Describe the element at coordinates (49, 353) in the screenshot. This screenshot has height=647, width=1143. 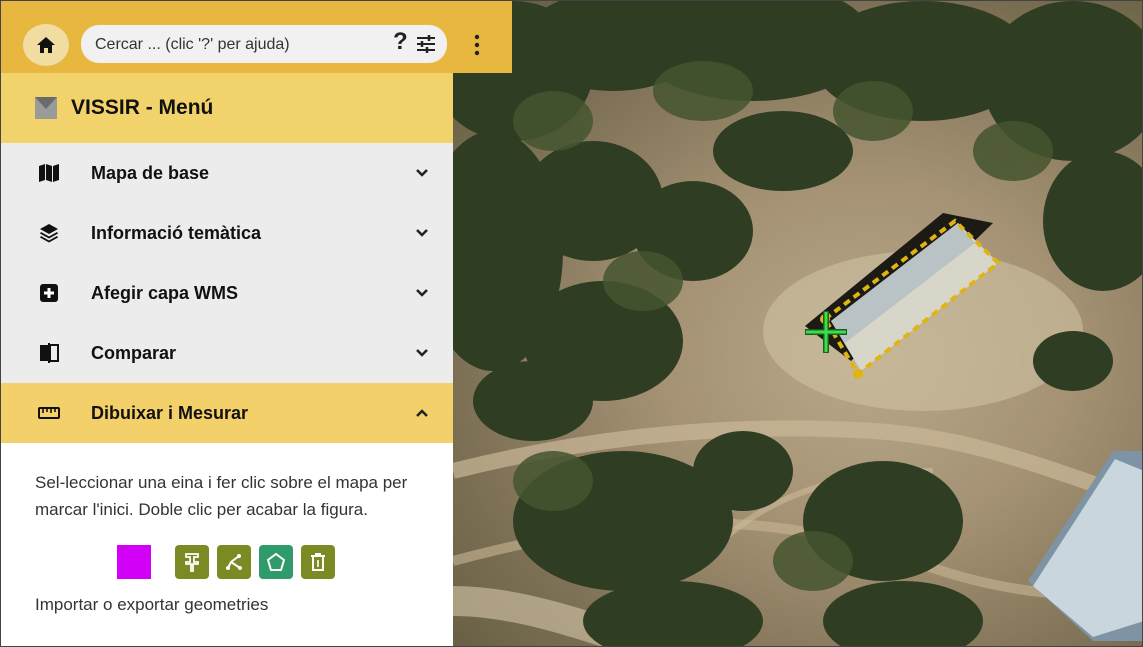
I see `compare-icon` at that location.